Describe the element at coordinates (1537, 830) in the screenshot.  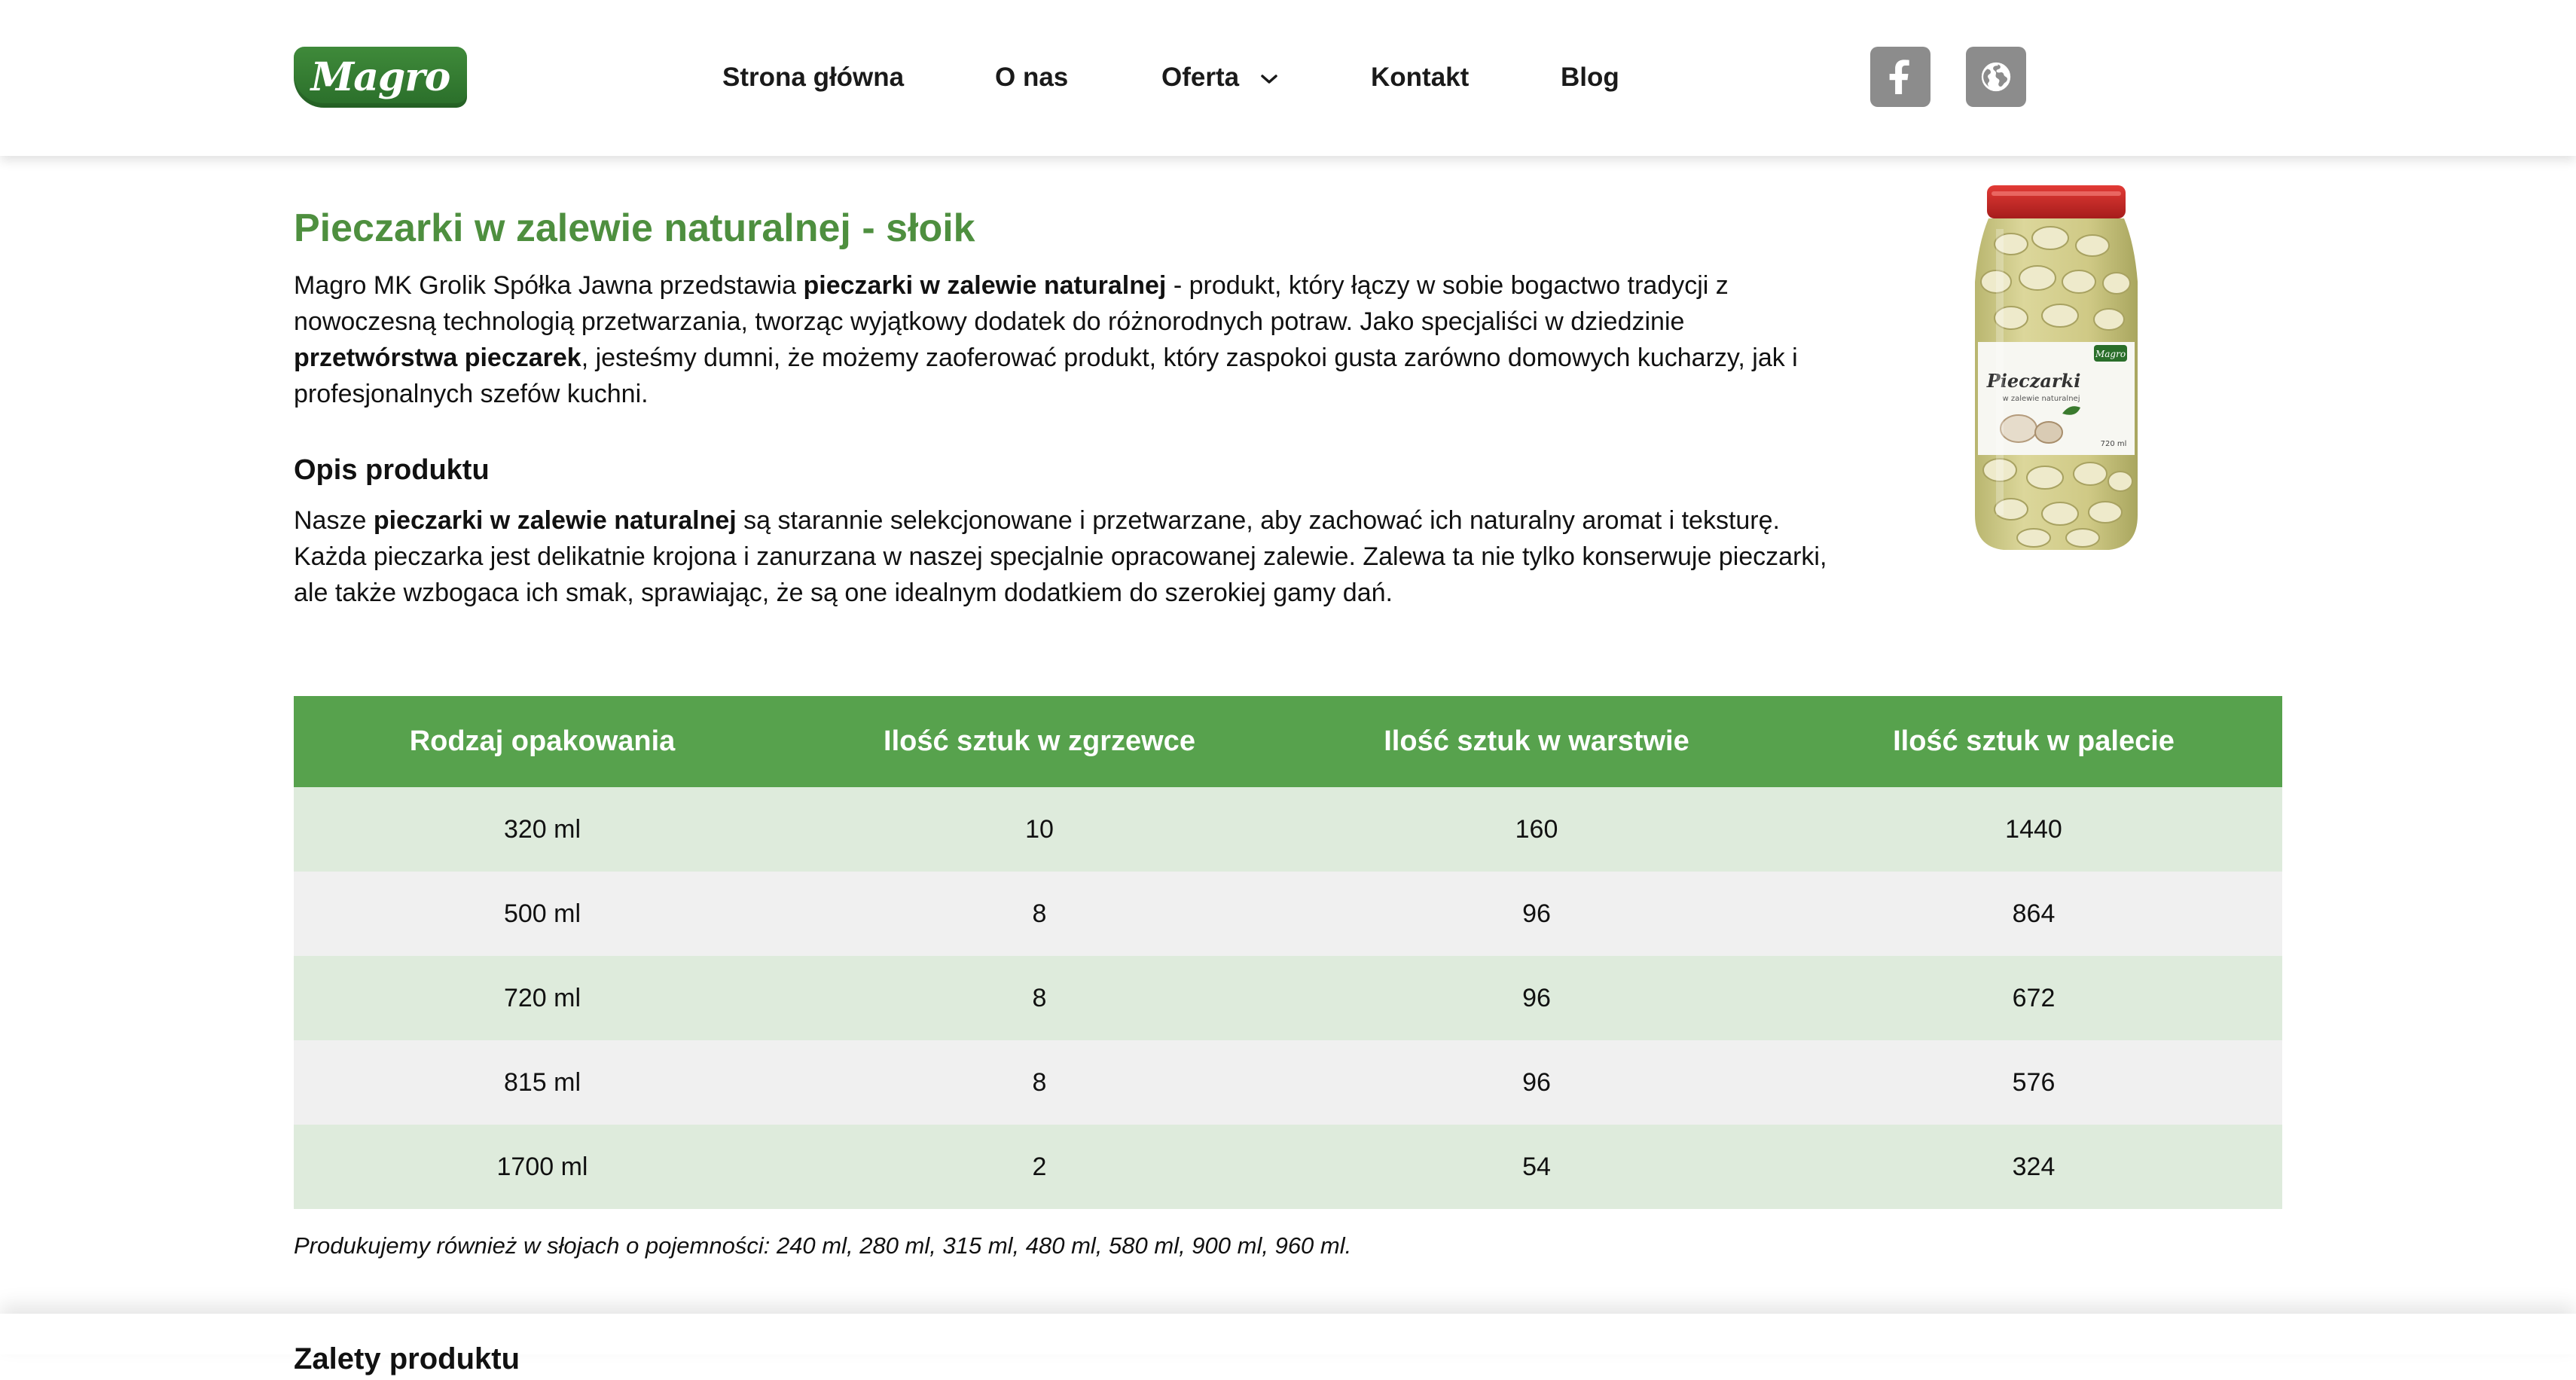
I see `cell-per-layer: 160` at that location.